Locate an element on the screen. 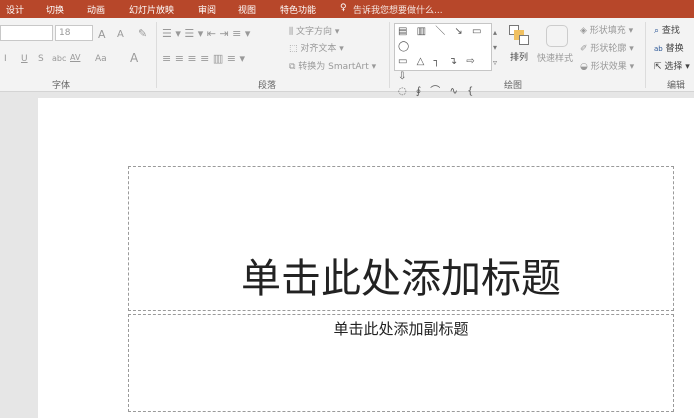  select-button: ⇱ 选择 ▾ is located at coordinates (672, 65).